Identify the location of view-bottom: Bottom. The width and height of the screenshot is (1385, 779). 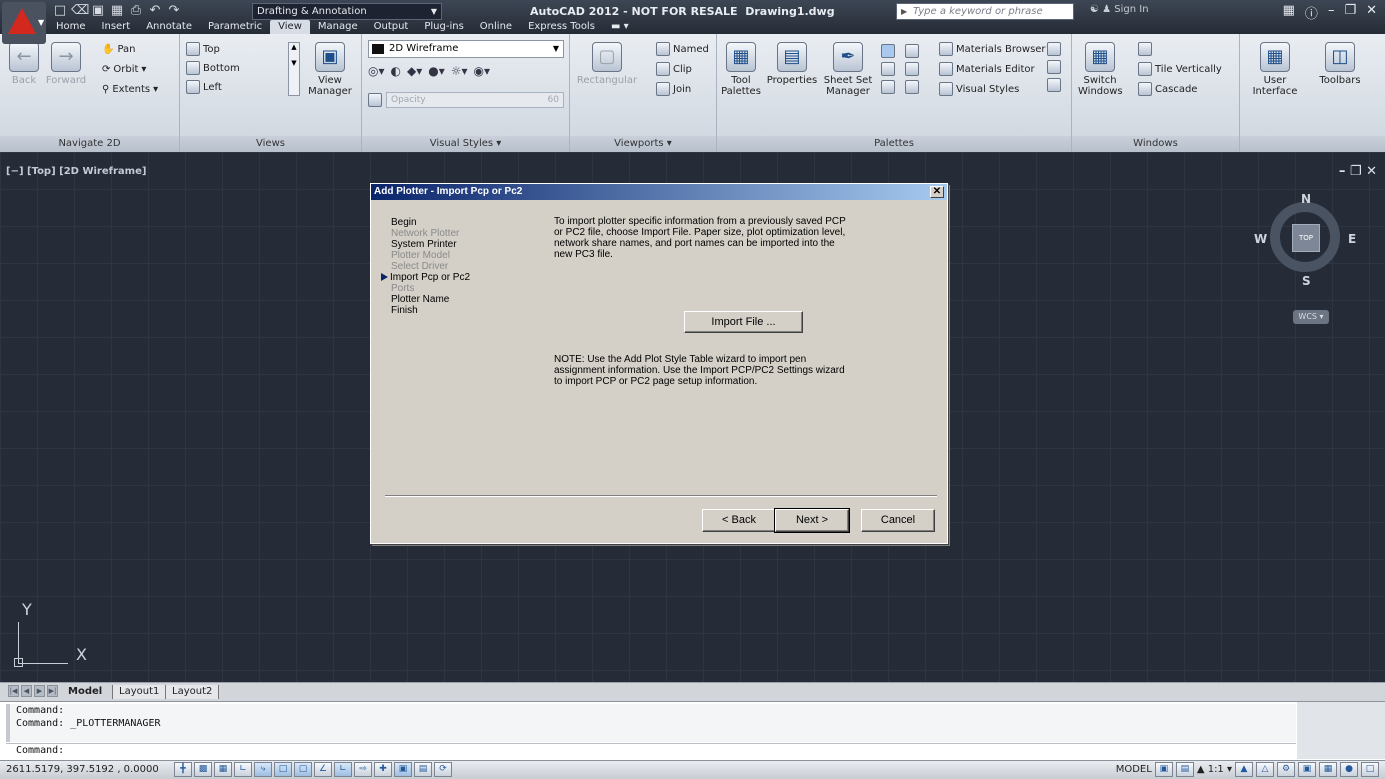
(213, 68).